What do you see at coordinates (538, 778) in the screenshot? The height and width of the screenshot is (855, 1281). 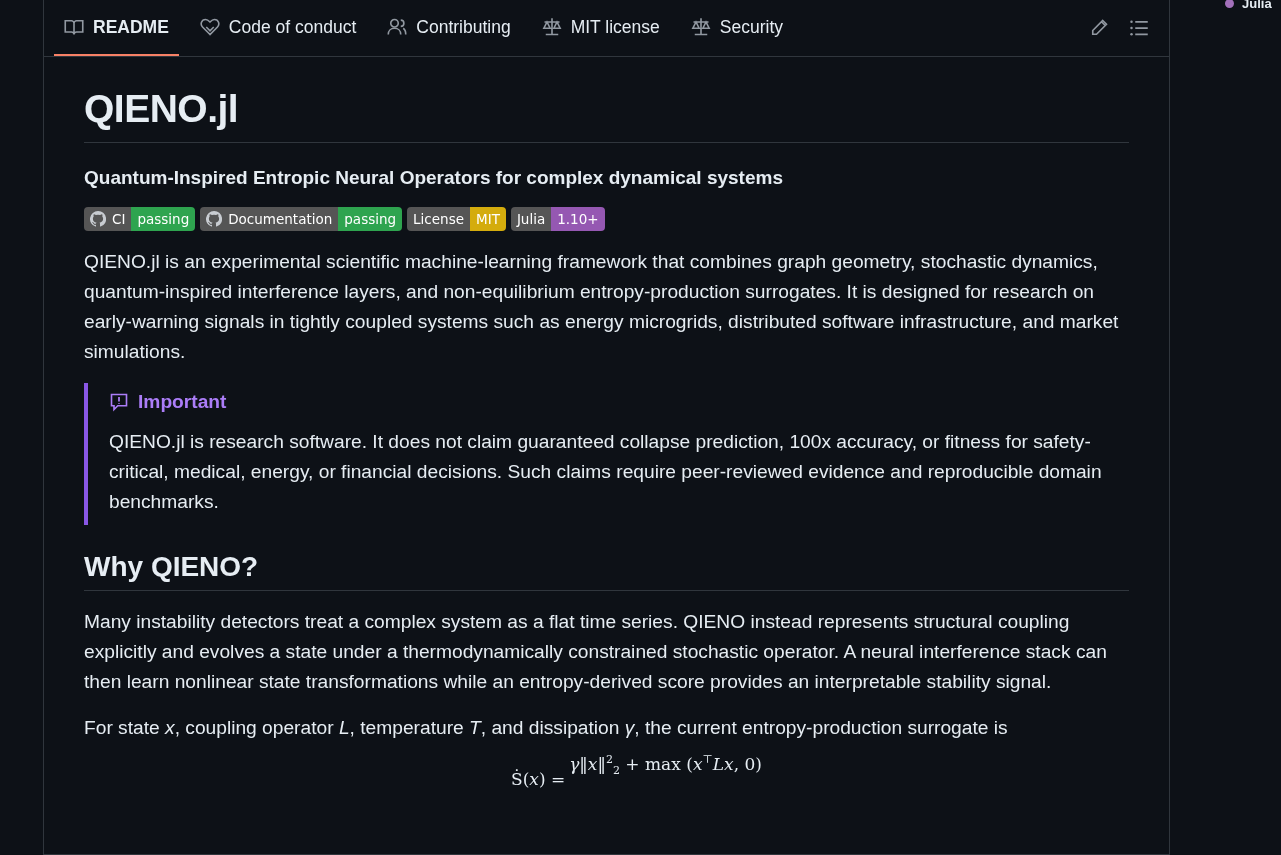 I see `formula-lhs: Ṡ(x) =` at bounding box center [538, 778].